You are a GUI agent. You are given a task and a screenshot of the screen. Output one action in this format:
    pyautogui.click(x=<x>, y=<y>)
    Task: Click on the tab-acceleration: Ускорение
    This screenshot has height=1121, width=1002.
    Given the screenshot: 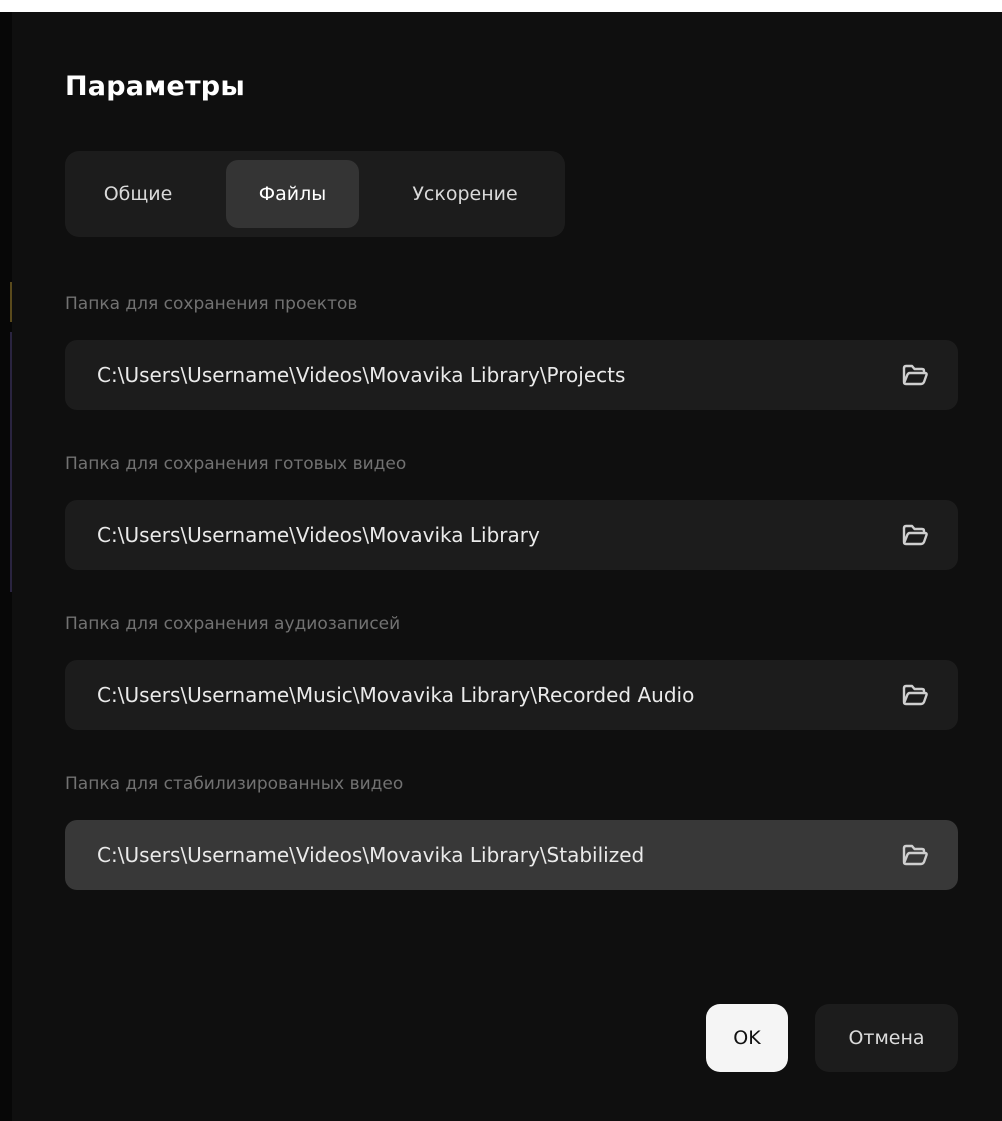 What is the action you would take?
    pyautogui.click(x=465, y=194)
    